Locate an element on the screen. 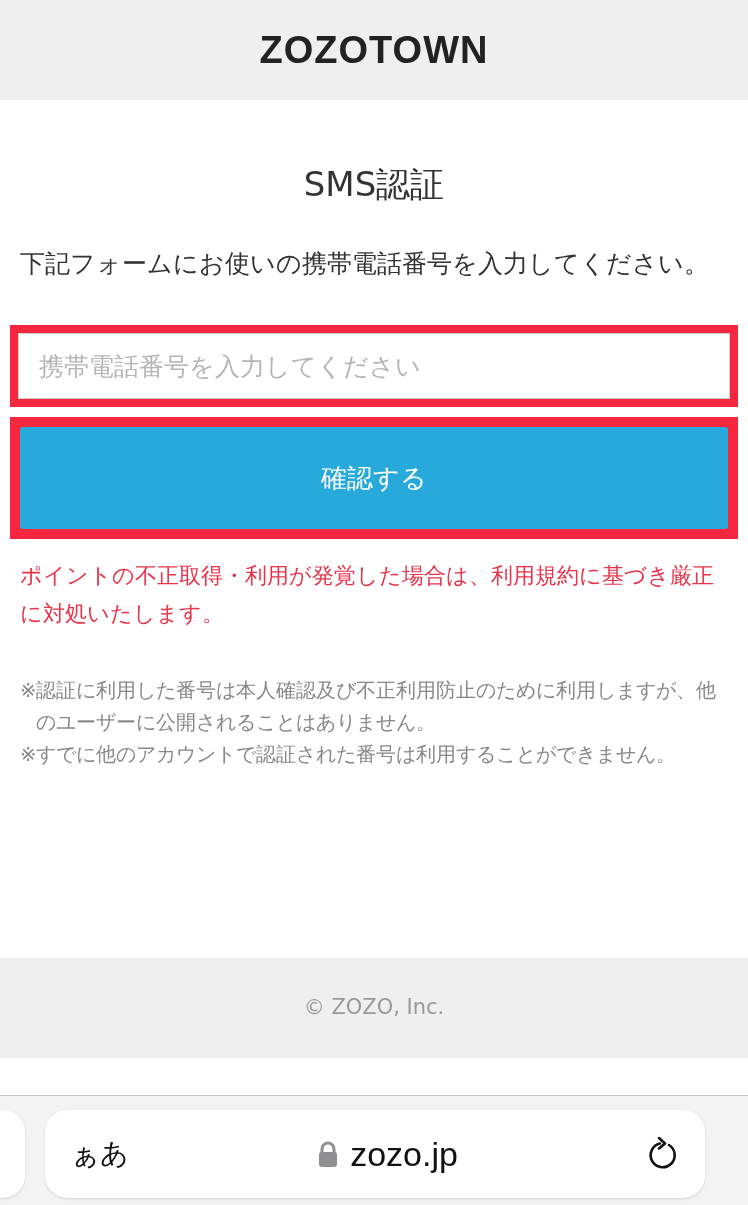 Image resolution: width=748 pixels, height=1205 pixels. address-bar: ぁあ zozo.jp is located at coordinates (375, 1154).